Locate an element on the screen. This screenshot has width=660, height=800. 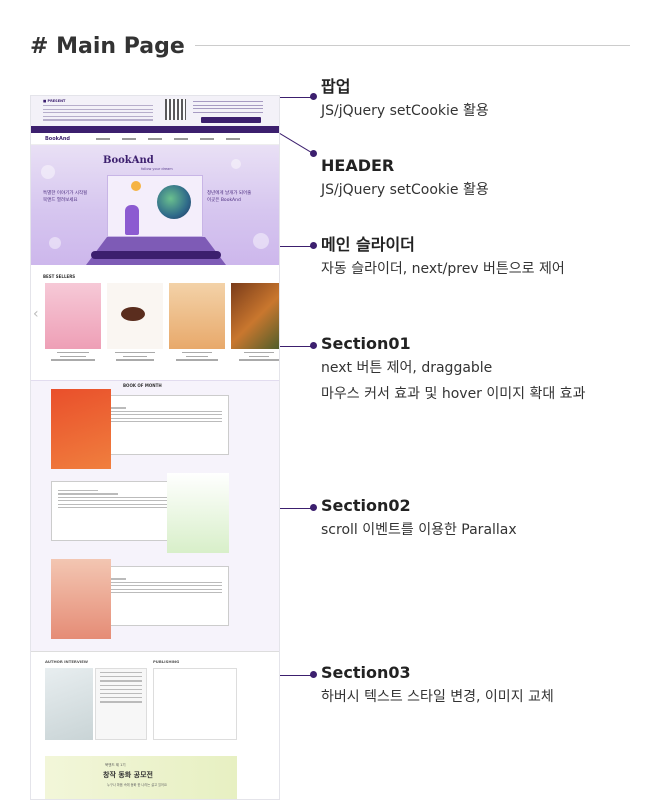
title-divider is located at coordinates (412, 45).